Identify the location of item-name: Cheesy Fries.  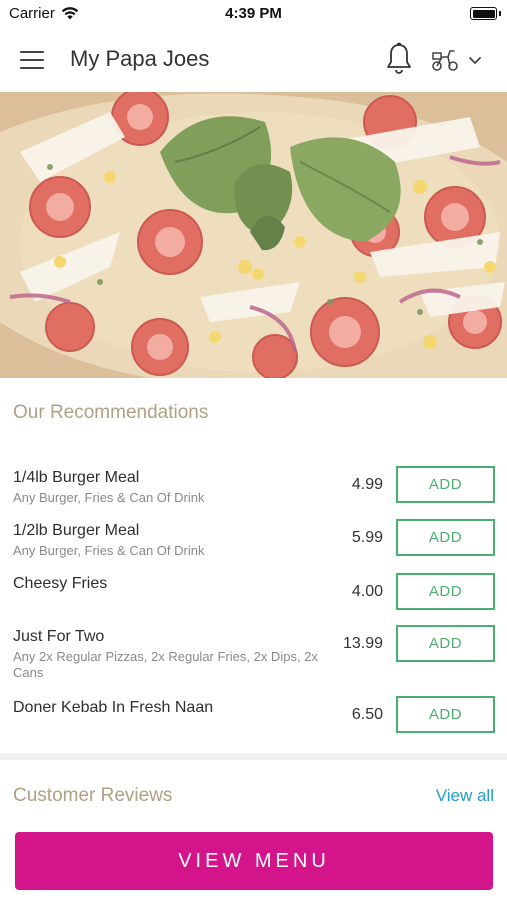
(60, 583).